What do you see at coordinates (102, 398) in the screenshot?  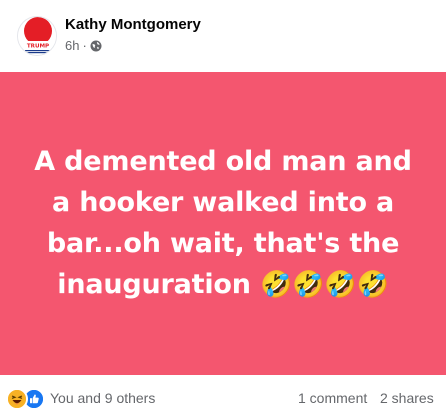 I see `reaction-count: You and 9 others` at bounding box center [102, 398].